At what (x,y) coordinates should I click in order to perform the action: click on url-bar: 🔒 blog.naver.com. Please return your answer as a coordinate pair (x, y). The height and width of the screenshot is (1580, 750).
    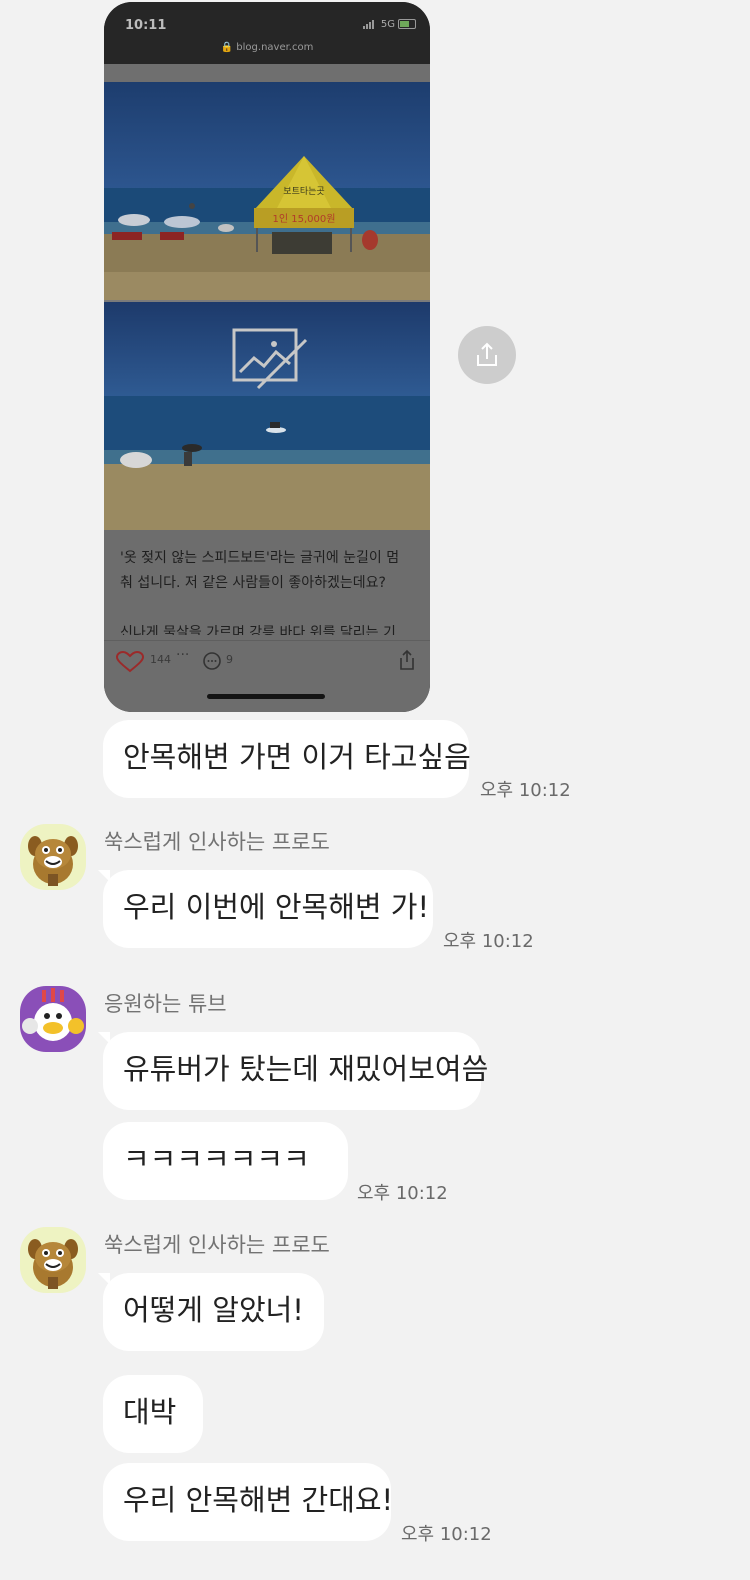
    Looking at the image, I should click on (267, 47).